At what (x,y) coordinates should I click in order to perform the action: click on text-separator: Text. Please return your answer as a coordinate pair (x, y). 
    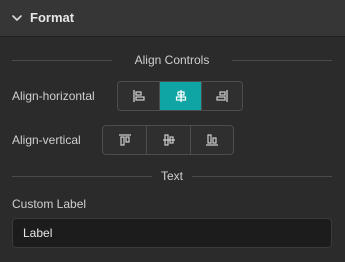
    Looking at the image, I should click on (172, 176).